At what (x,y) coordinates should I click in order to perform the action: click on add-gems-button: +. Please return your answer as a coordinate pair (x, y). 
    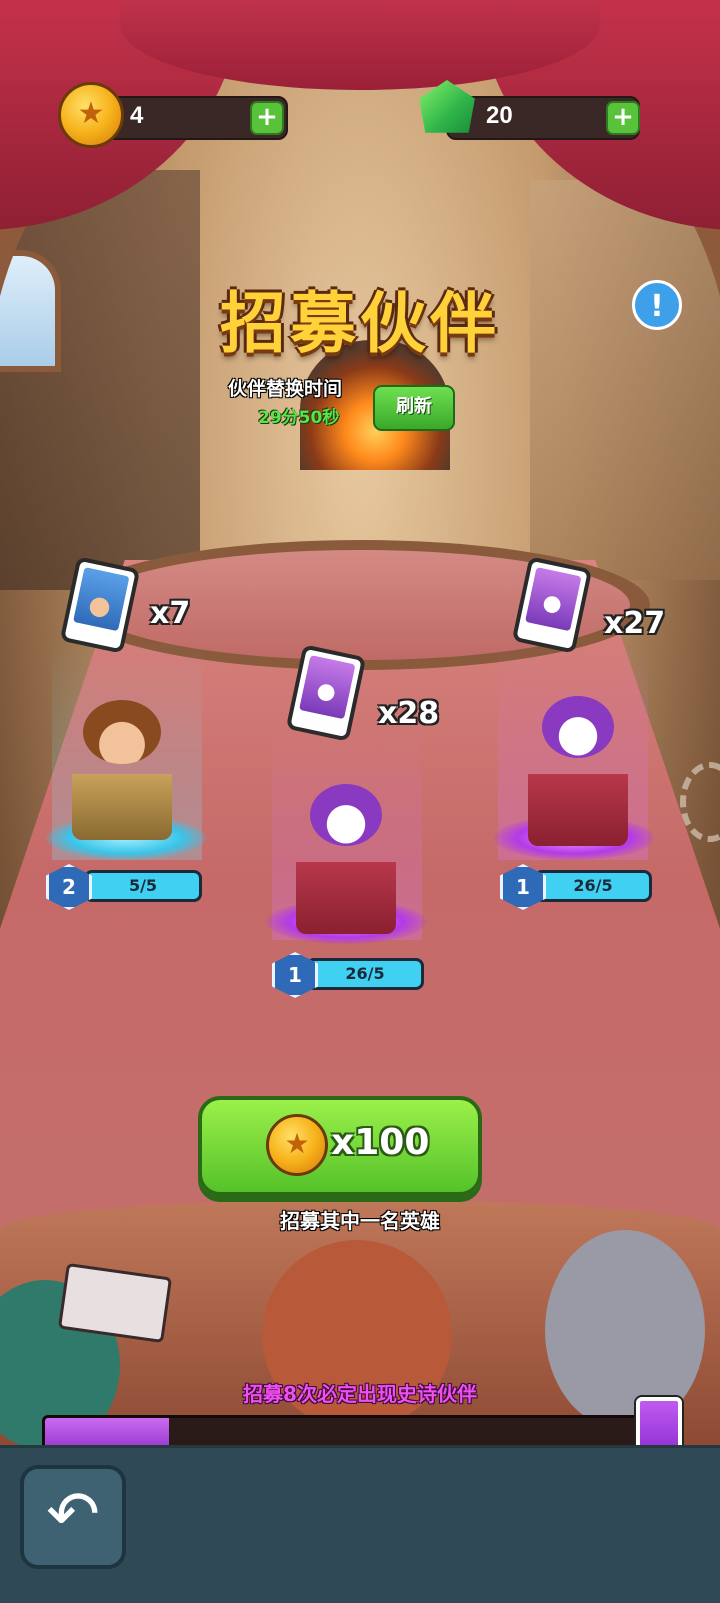
    Looking at the image, I should click on (623, 118).